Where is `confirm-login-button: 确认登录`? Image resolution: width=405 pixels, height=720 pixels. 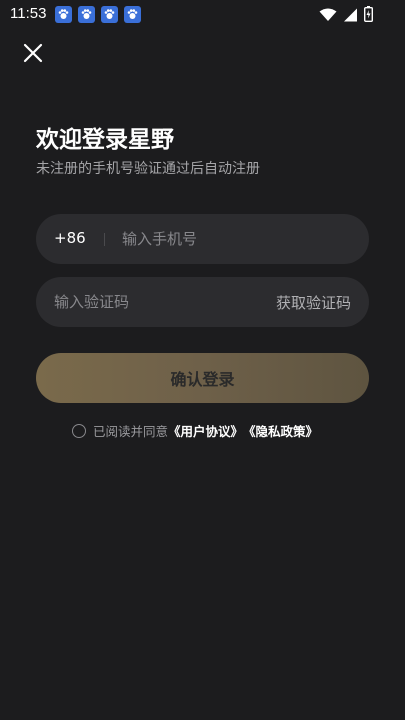 confirm-login-button: 确认登录 is located at coordinates (202, 378).